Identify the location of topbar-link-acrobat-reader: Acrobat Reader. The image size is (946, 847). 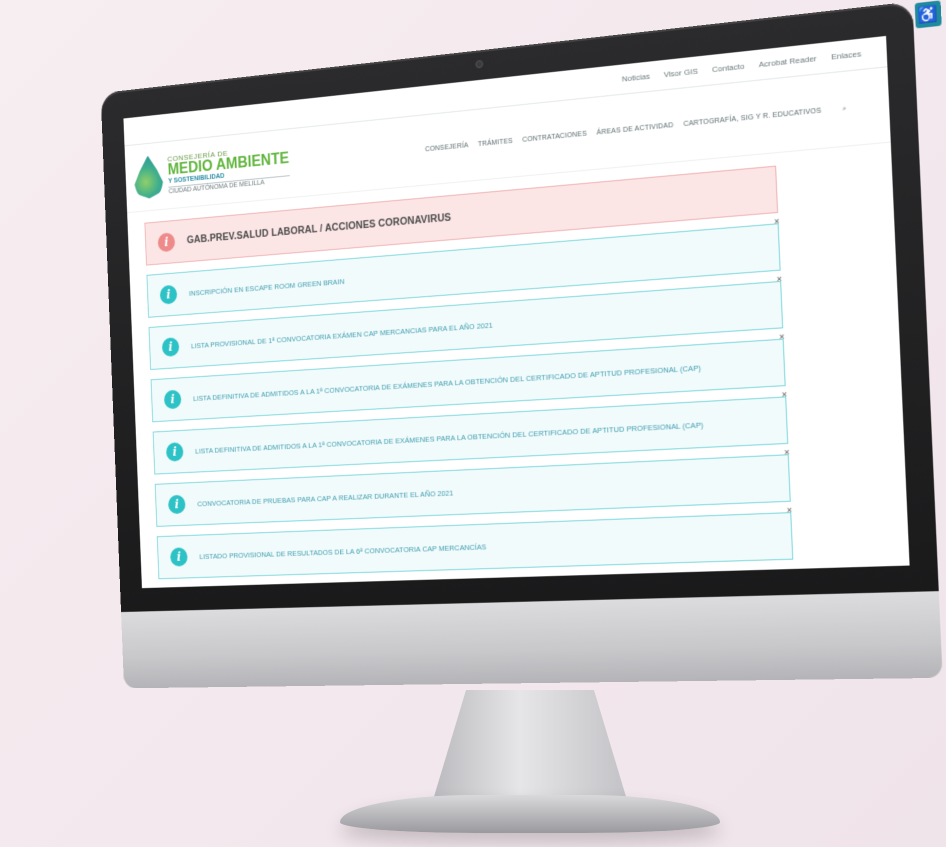
(788, 61).